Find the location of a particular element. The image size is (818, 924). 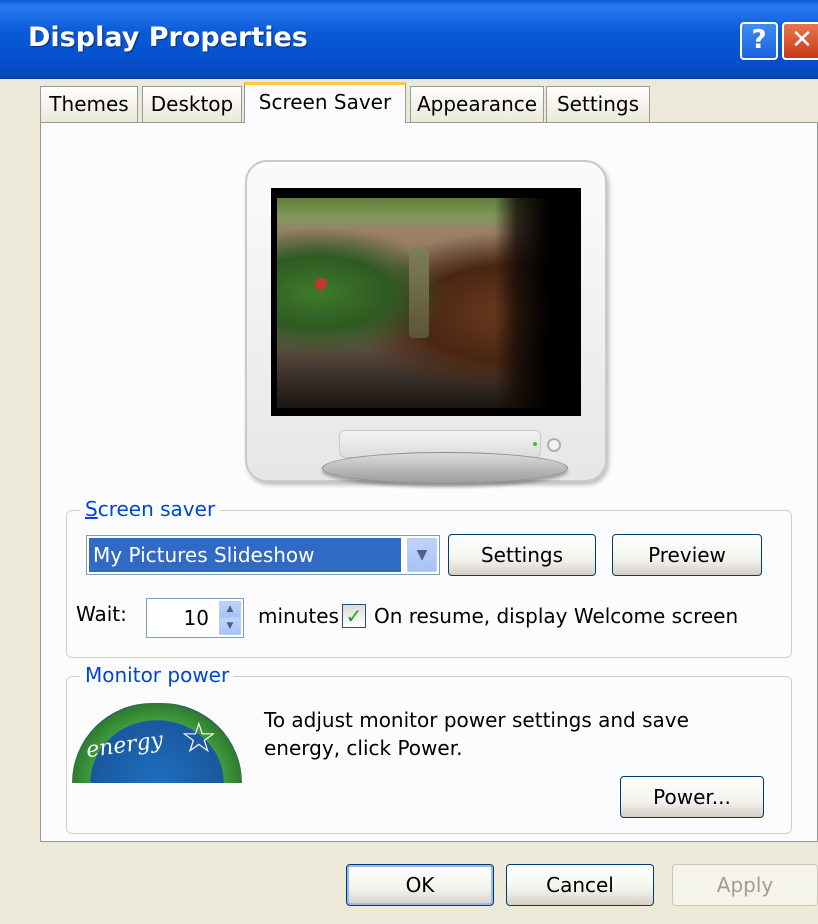

power-led is located at coordinates (535, 444).